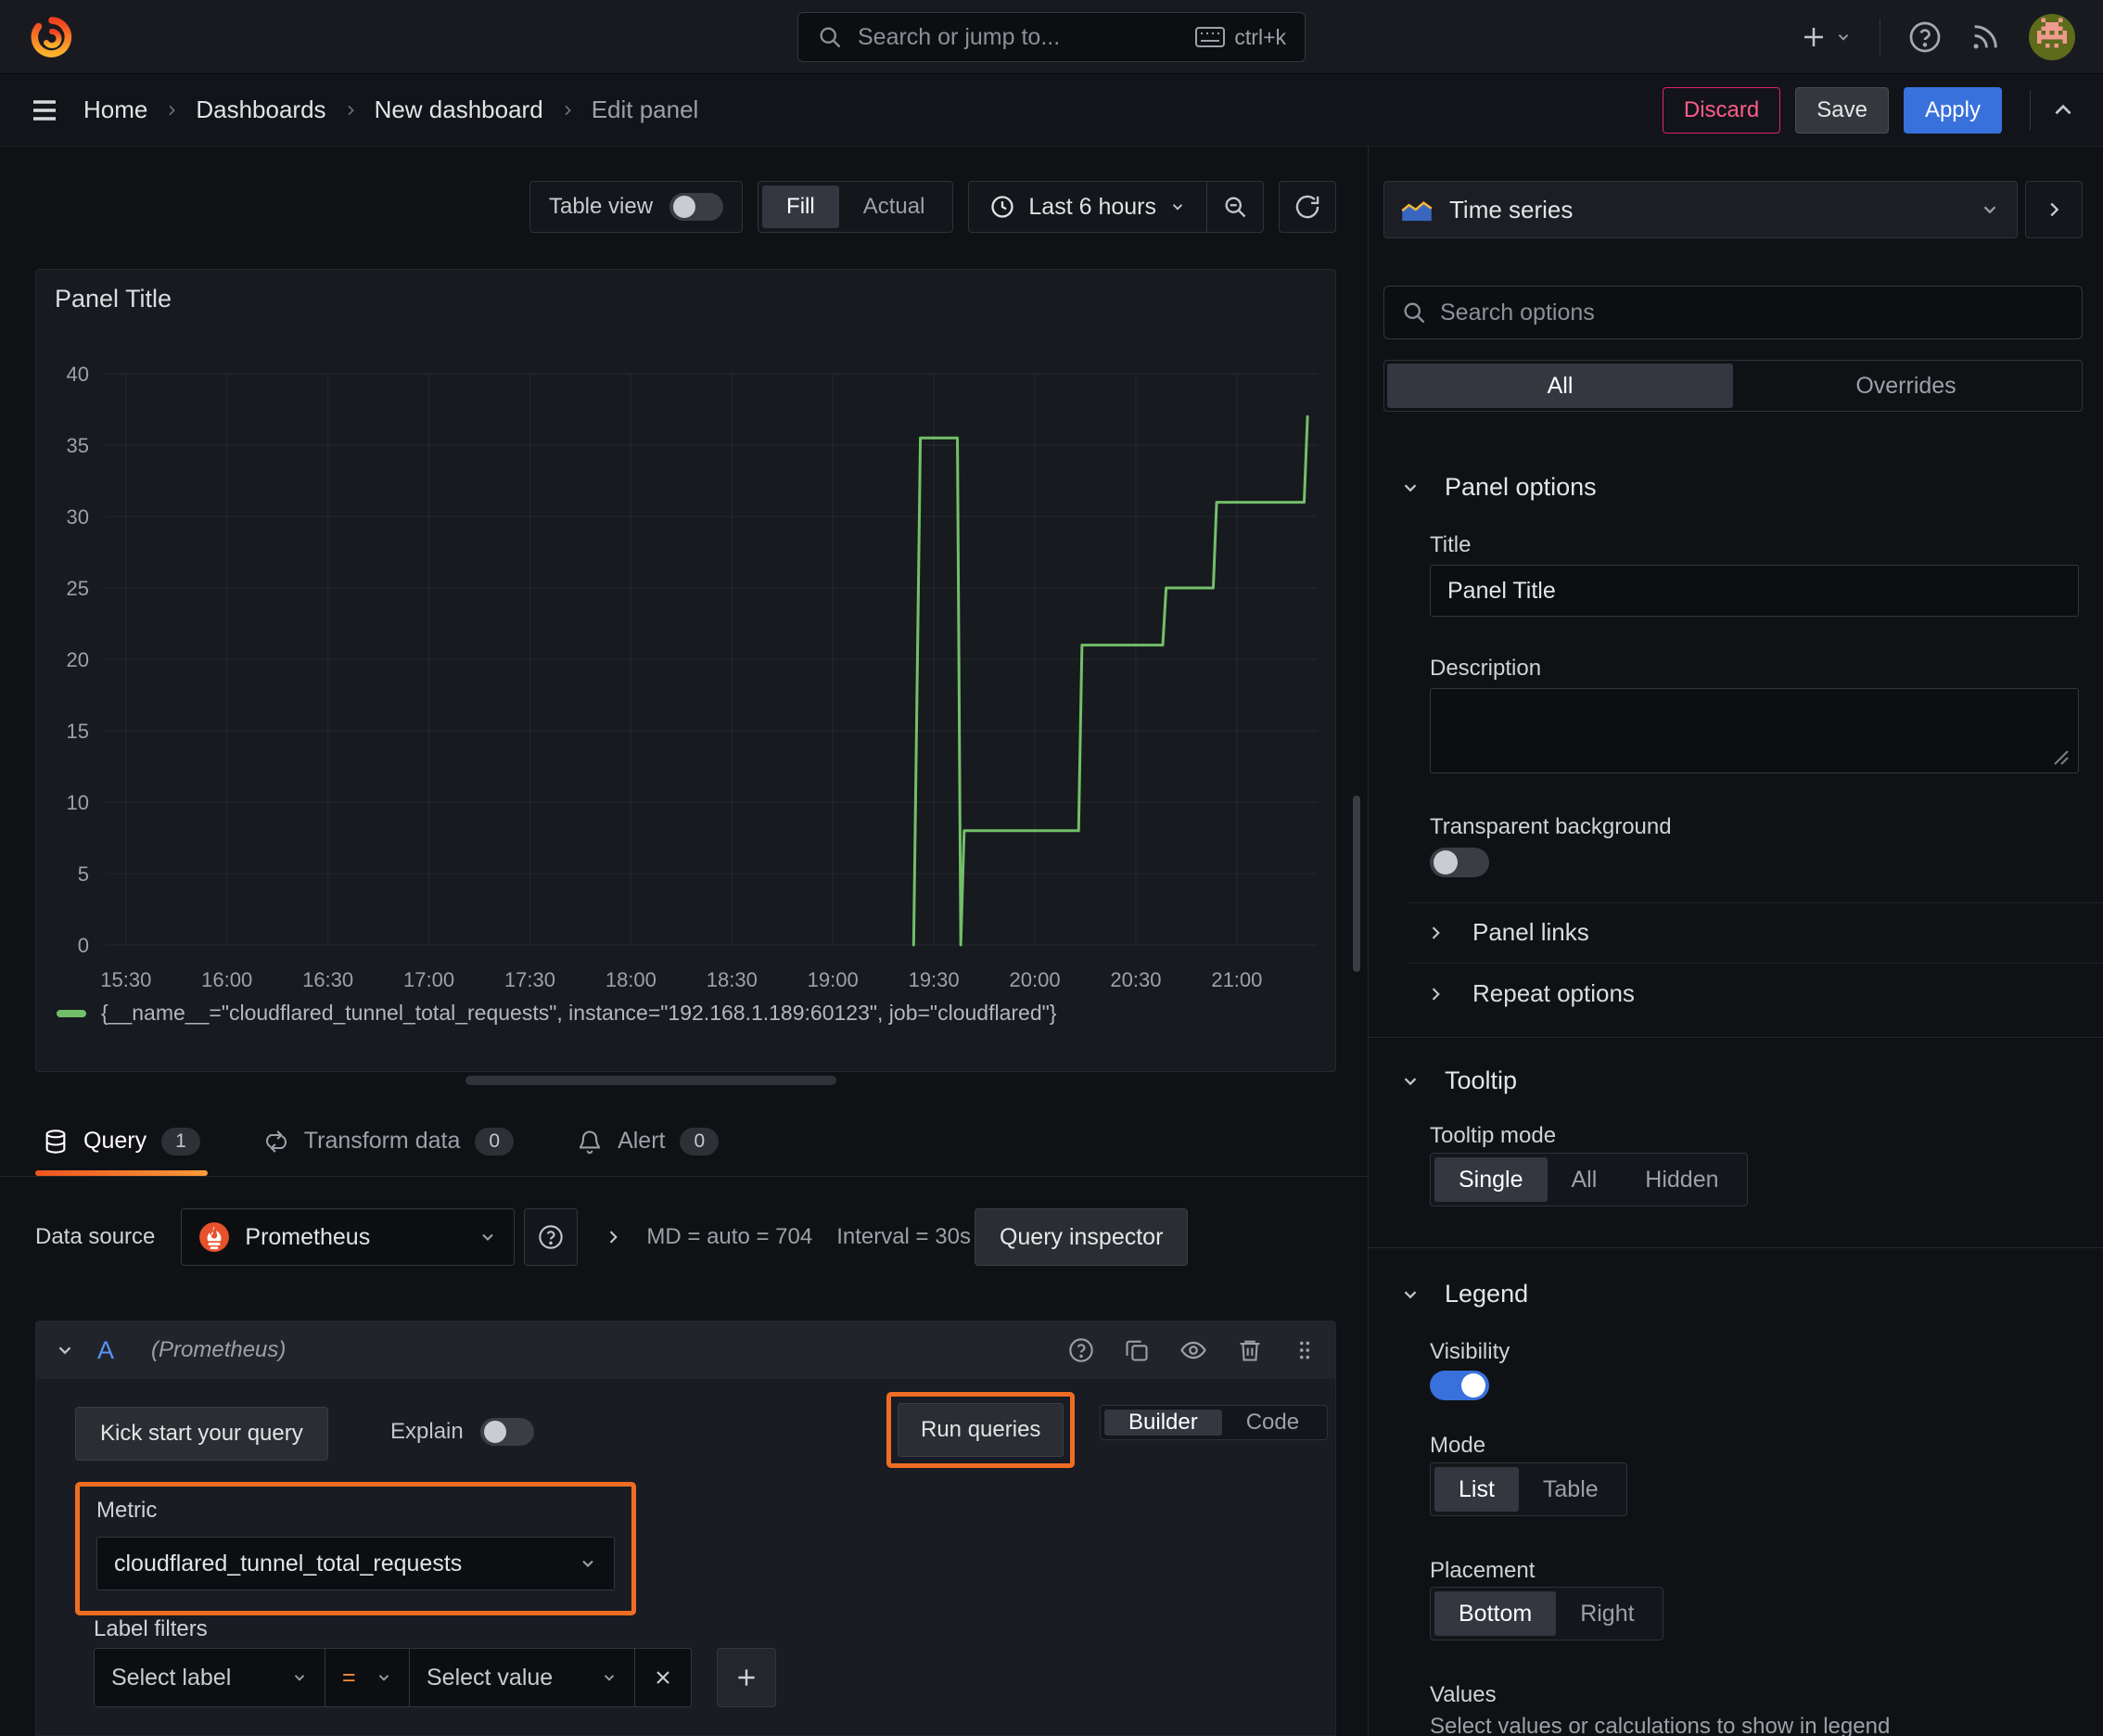 The height and width of the screenshot is (1736, 2103). Describe the element at coordinates (214, 1237) in the screenshot. I see `prometheus-icon` at that location.